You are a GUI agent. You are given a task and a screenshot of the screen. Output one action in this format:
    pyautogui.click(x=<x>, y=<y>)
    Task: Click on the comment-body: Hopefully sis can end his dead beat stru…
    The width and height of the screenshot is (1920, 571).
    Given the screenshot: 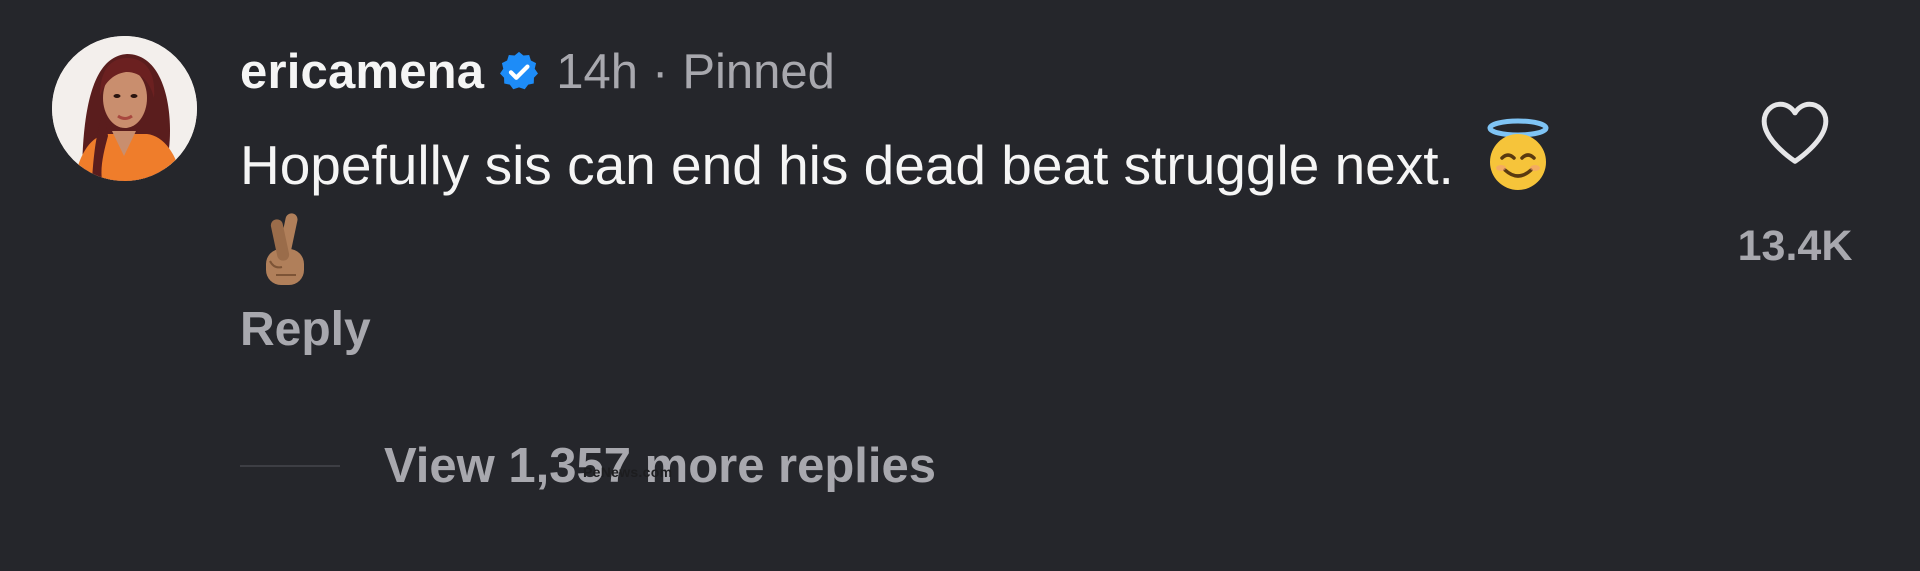 What is the action you would take?
    pyautogui.click(x=847, y=165)
    